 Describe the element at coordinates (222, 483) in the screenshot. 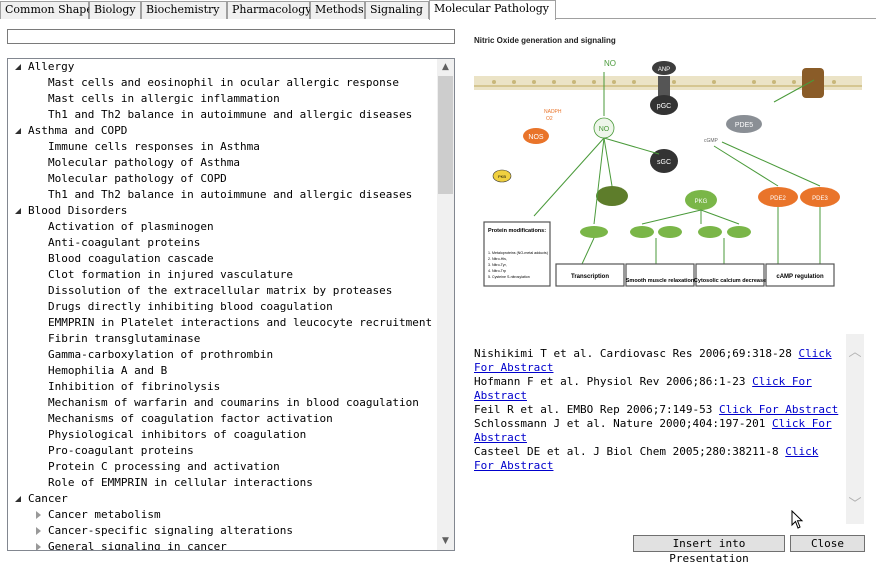

I see `tree-item: Role of EMMPRIN in cellular interactions` at that location.